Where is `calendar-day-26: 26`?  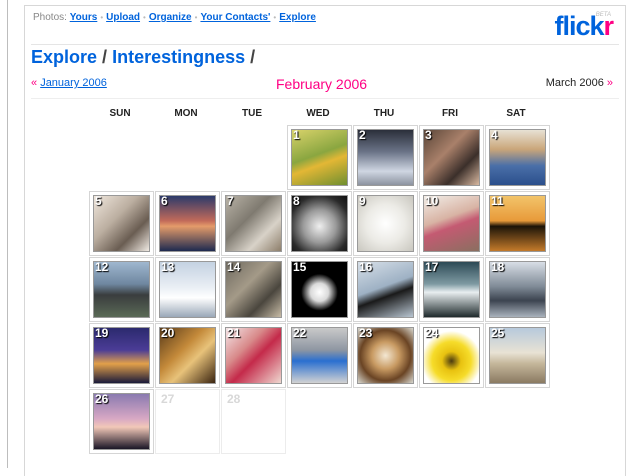
calendar-day-26: 26 is located at coordinates (121, 421).